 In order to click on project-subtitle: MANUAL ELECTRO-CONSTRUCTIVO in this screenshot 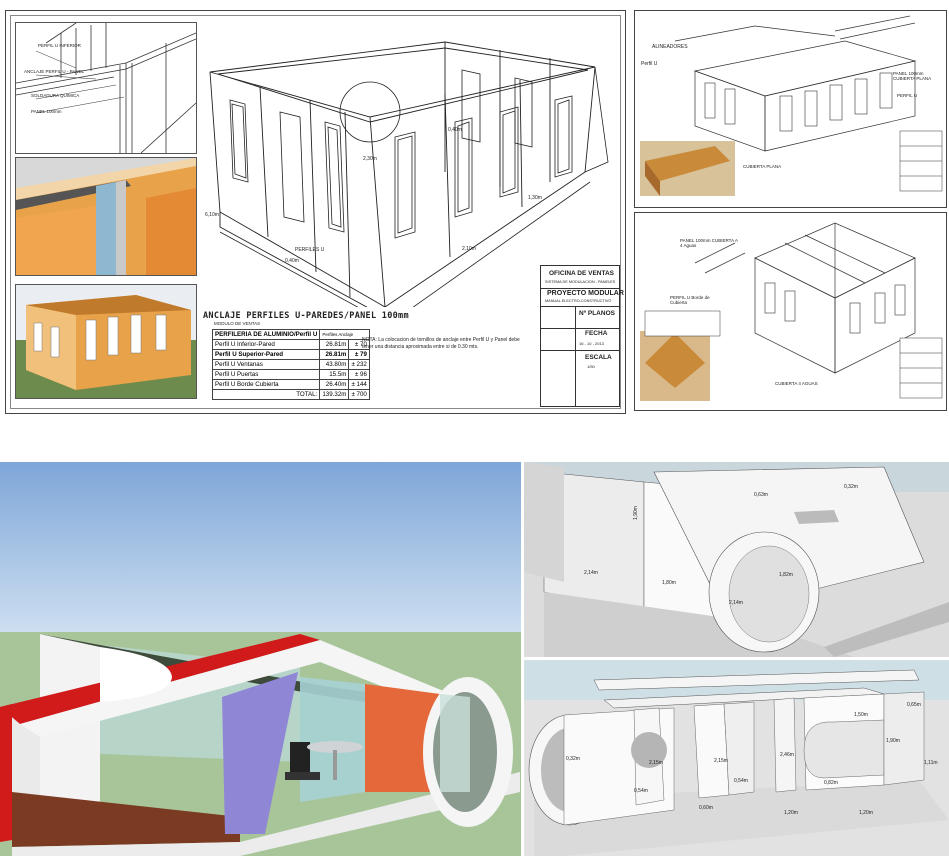, I will do `click(578, 301)`.